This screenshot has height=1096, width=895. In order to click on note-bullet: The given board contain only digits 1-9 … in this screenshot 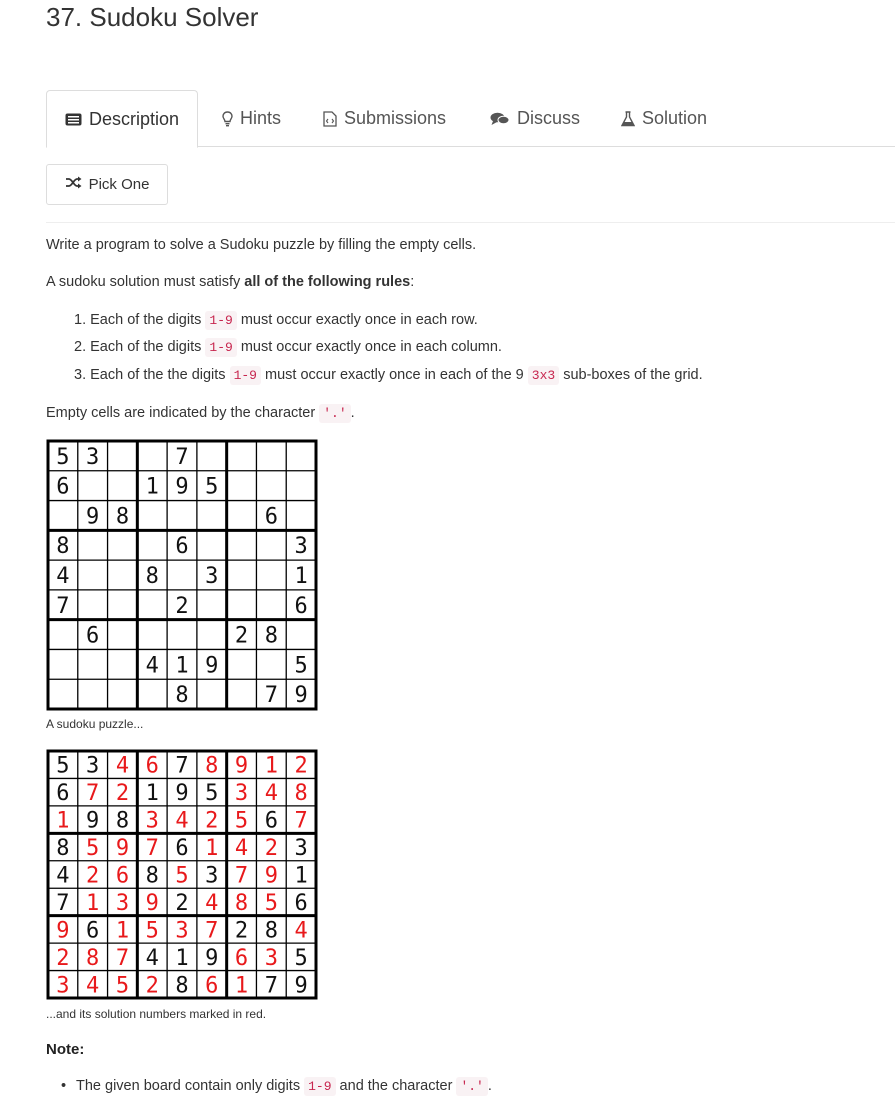, I will do `click(276, 1086)`.